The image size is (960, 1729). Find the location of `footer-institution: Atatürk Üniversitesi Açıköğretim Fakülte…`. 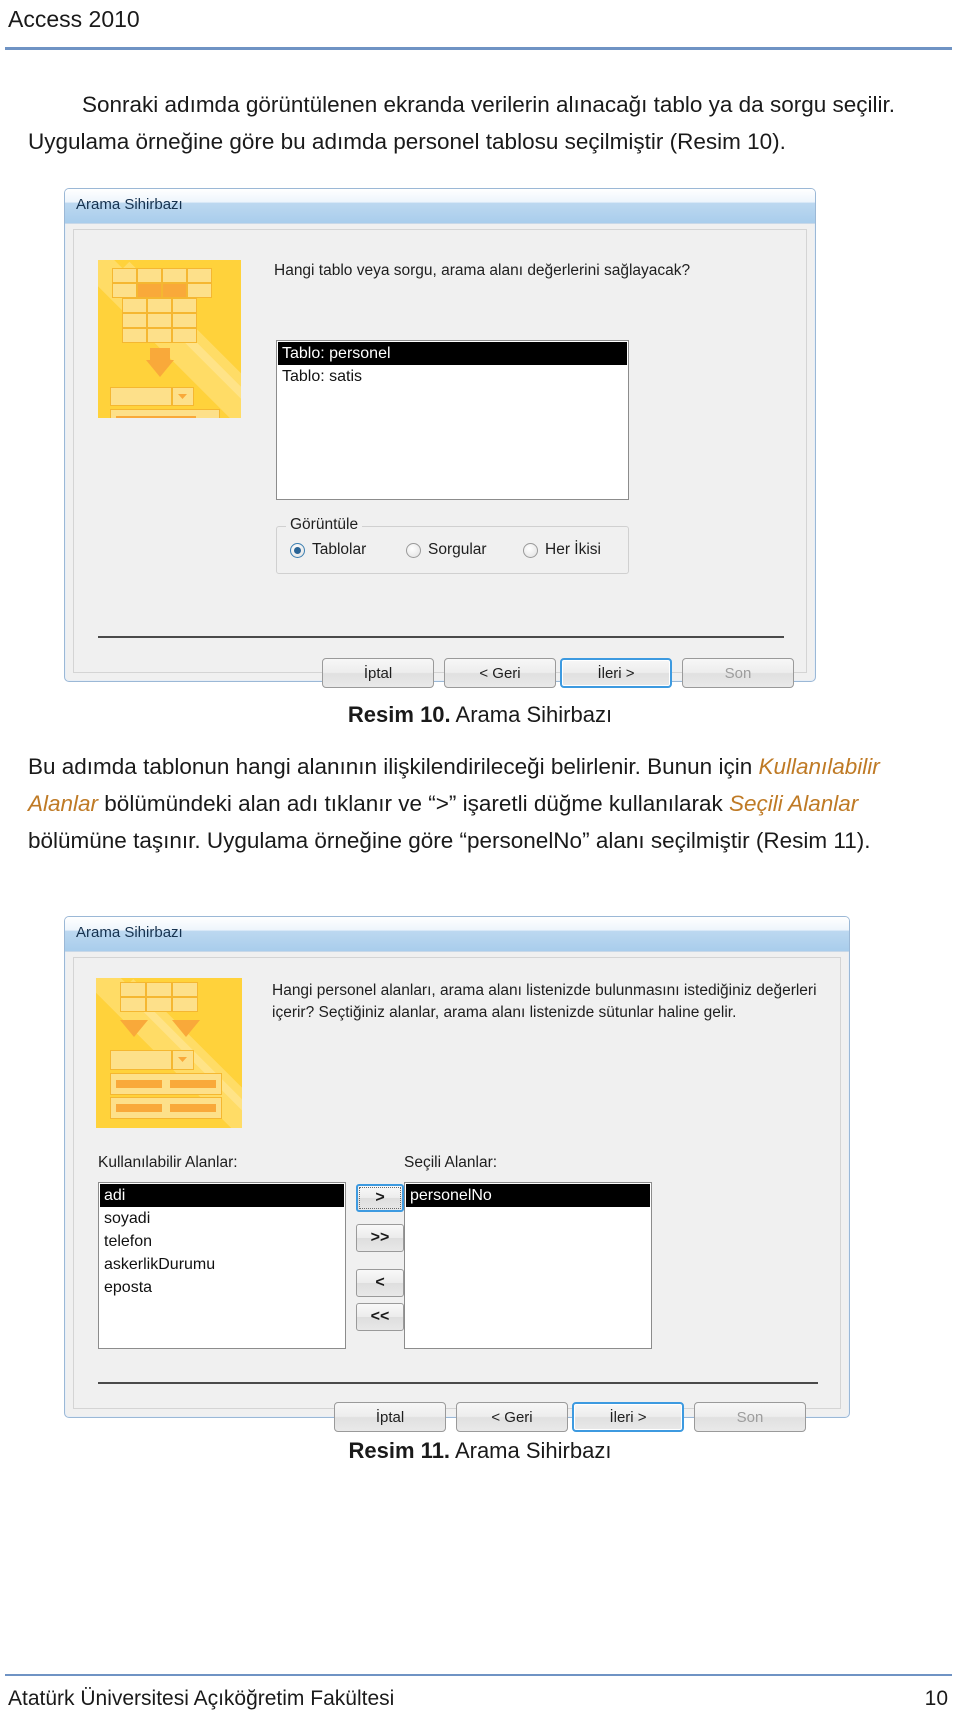

footer-institution: Atatürk Üniversitesi Açıköğretim Fakülte… is located at coordinates (201, 1698).